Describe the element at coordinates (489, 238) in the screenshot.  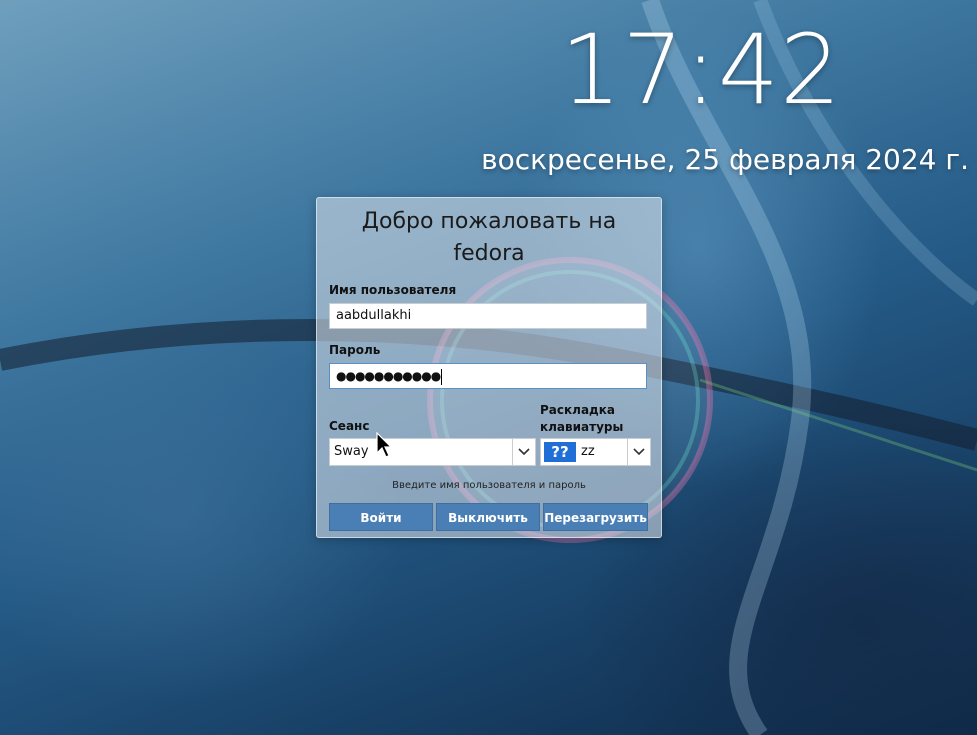
I see `welcome-title: Добро пожаловать на fedora` at that location.